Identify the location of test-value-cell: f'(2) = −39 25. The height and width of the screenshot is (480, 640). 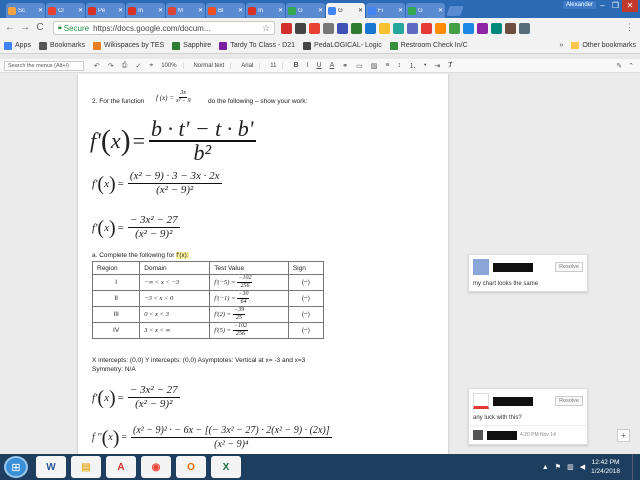
(249, 314).